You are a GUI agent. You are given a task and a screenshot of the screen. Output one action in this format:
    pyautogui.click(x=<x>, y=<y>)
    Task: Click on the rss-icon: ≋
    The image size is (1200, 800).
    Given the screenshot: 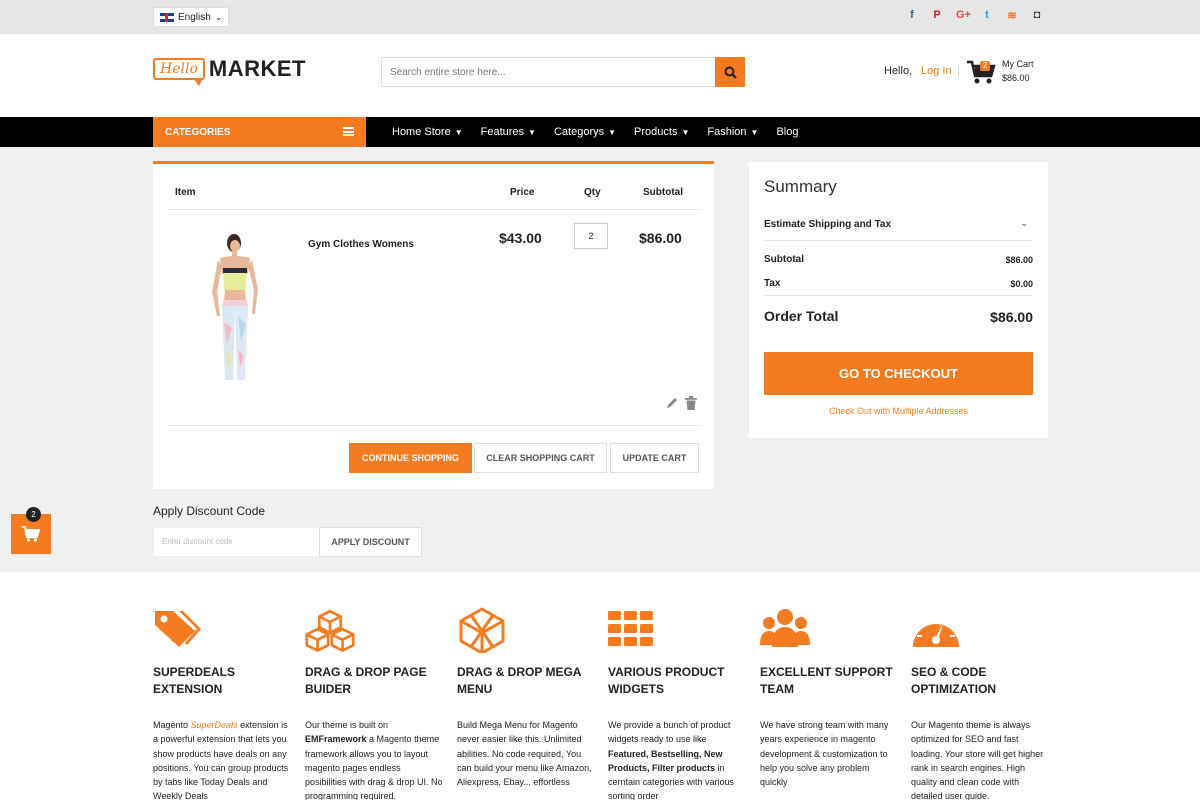 What is the action you would take?
    pyautogui.click(x=1012, y=15)
    